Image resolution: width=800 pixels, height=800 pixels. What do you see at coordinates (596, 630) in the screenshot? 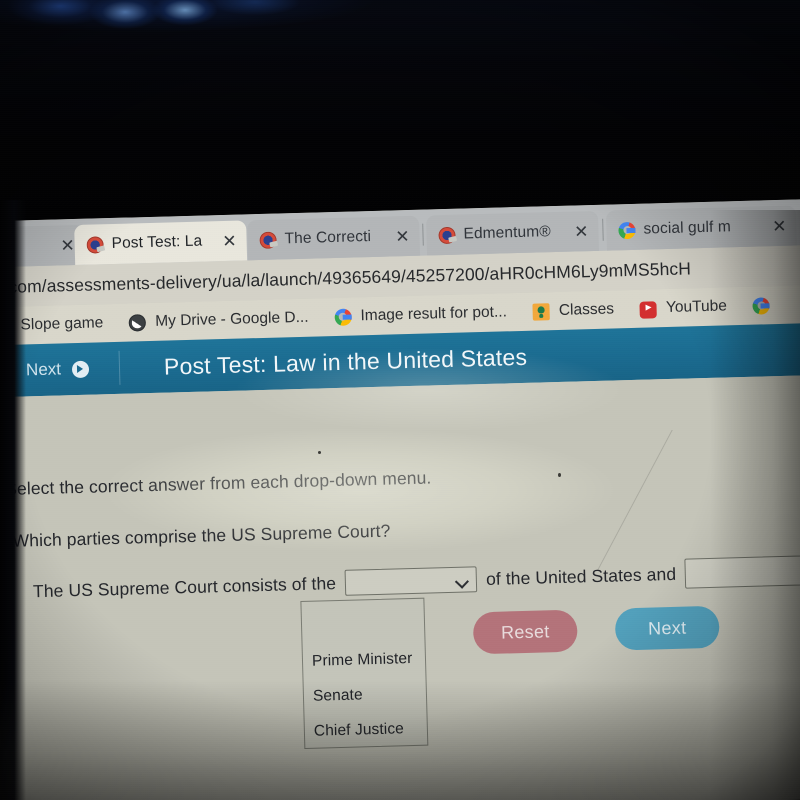
I see `action-buttons: Reset Next` at bounding box center [596, 630].